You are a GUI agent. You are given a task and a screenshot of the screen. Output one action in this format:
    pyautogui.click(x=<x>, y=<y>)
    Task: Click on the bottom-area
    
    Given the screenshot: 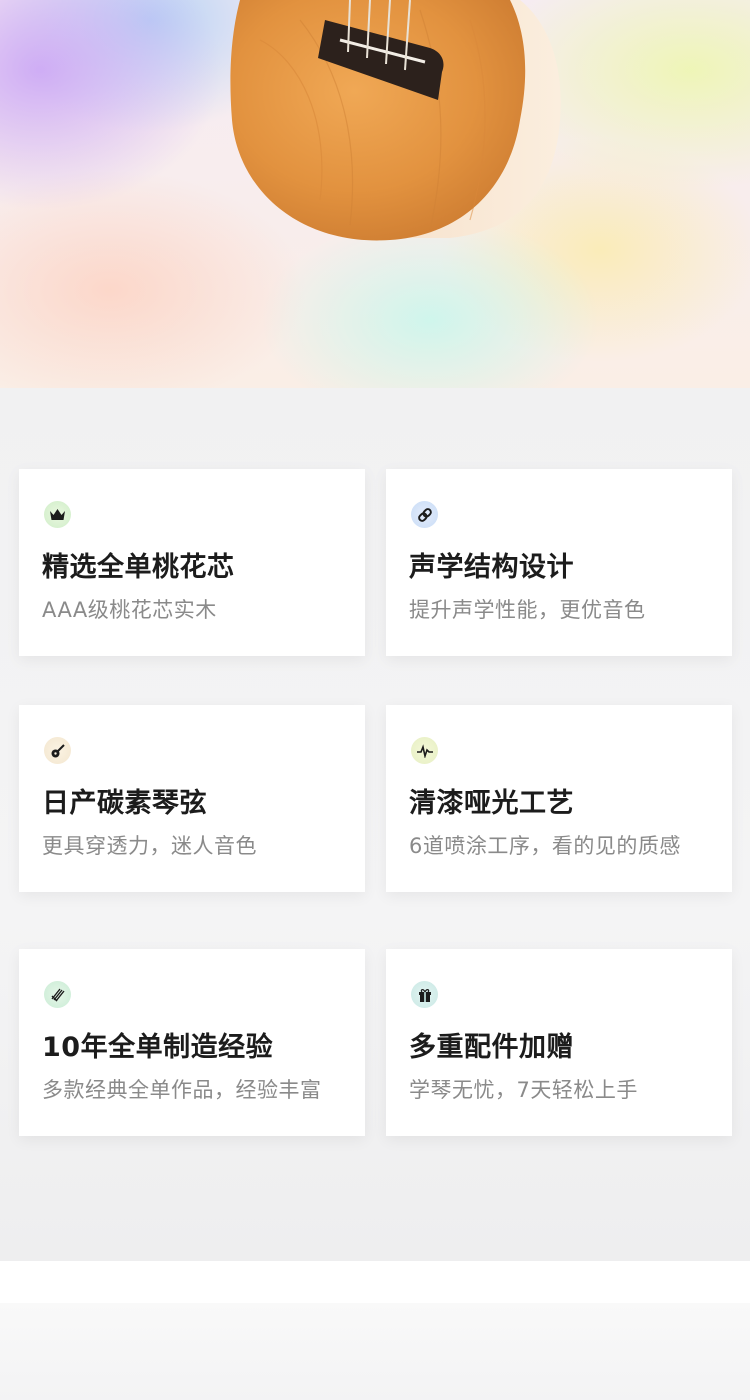 What is the action you would take?
    pyautogui.click(x=375, y=1351)
    